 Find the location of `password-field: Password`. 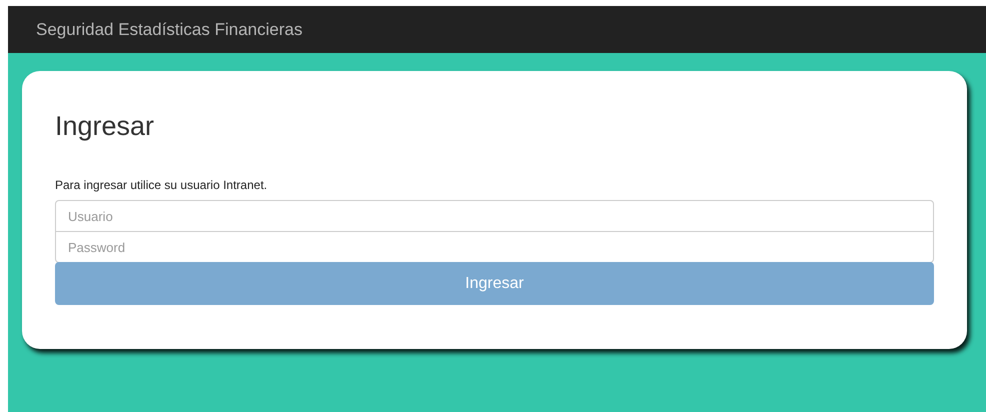

password-field: Password is located at coordinates (494, 247).